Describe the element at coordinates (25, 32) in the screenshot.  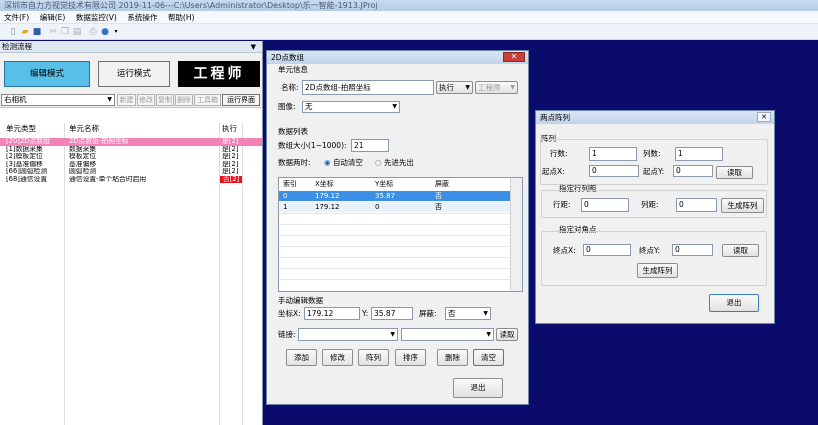
I see `open-folder-icon: ▰` at that location.